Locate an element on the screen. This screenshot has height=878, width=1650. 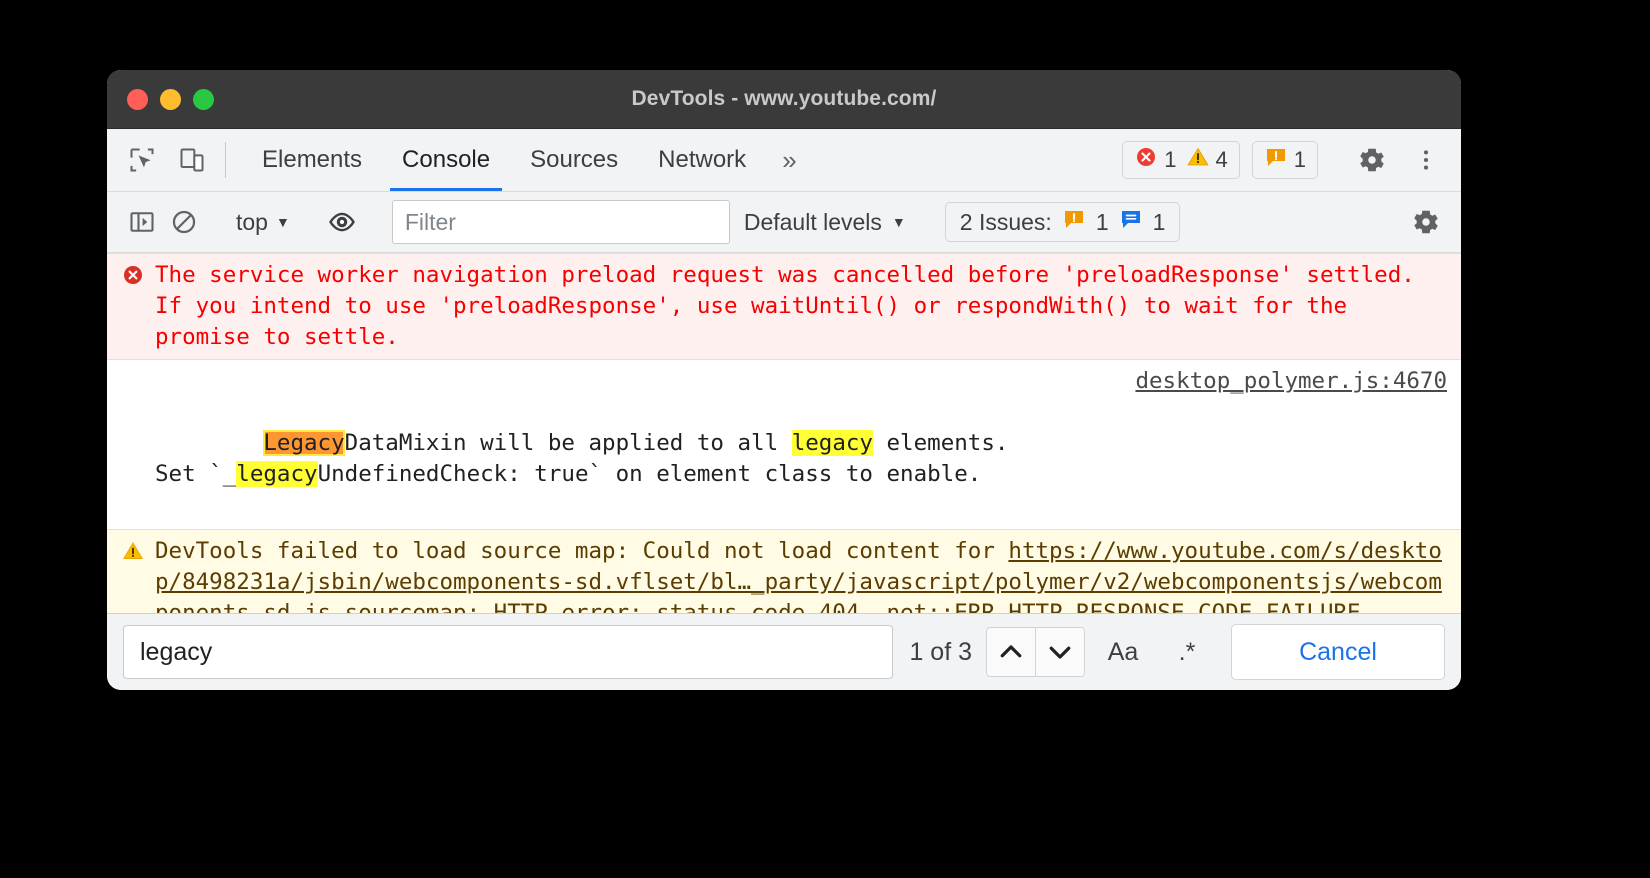
warning-count-item: 4 is located at coordinates (1207, 160).